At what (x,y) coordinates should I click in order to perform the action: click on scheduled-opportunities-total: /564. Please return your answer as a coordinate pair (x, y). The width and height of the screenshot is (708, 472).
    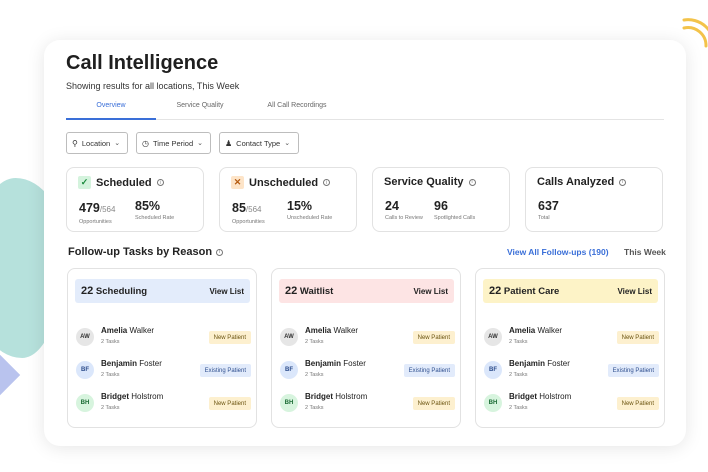
    Looking at the image, I should click on (107, 209).